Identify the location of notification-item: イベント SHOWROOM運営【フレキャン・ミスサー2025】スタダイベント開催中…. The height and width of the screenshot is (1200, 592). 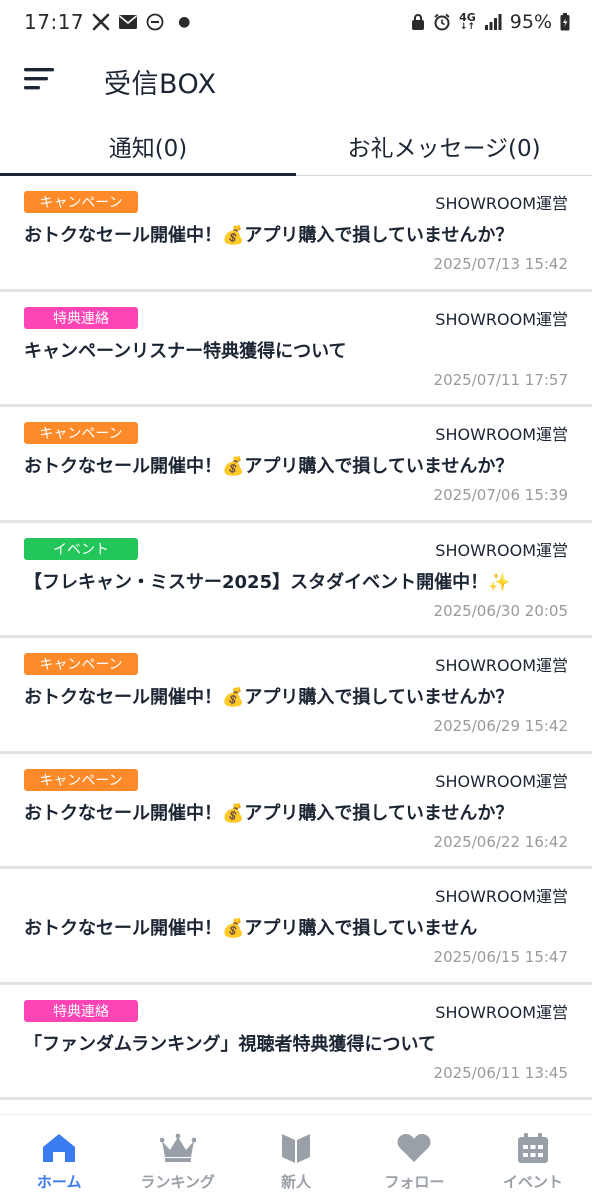
(296, 580).